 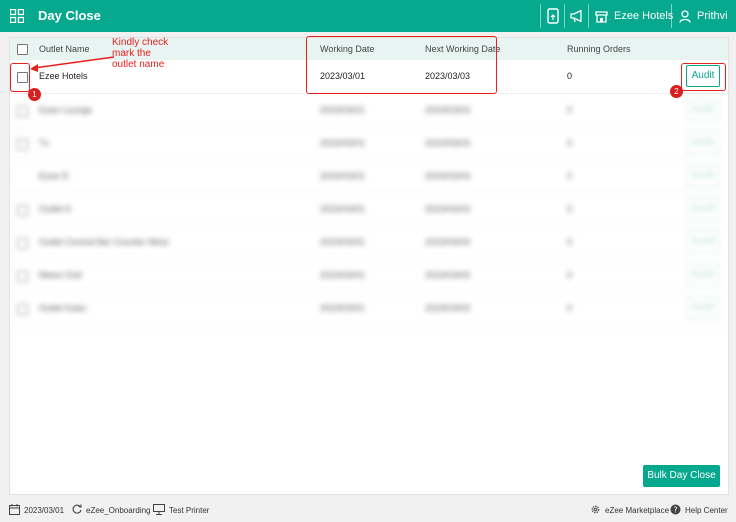 I want to click on outlet-name: Outlet A, so click(x=55, y=209).